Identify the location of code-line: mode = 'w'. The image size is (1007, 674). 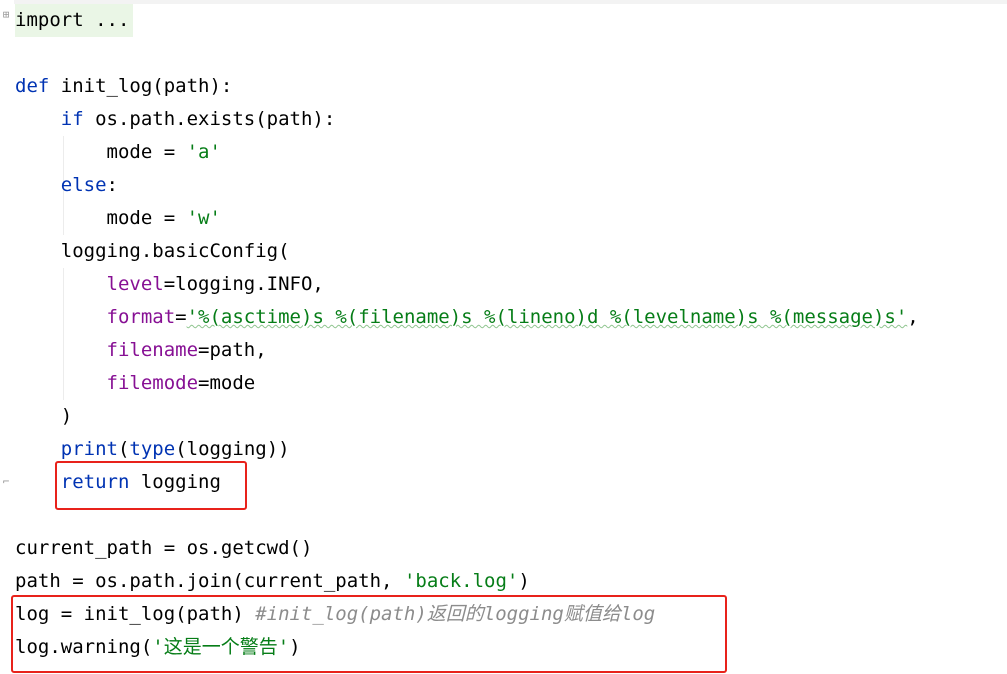
(511, 218).